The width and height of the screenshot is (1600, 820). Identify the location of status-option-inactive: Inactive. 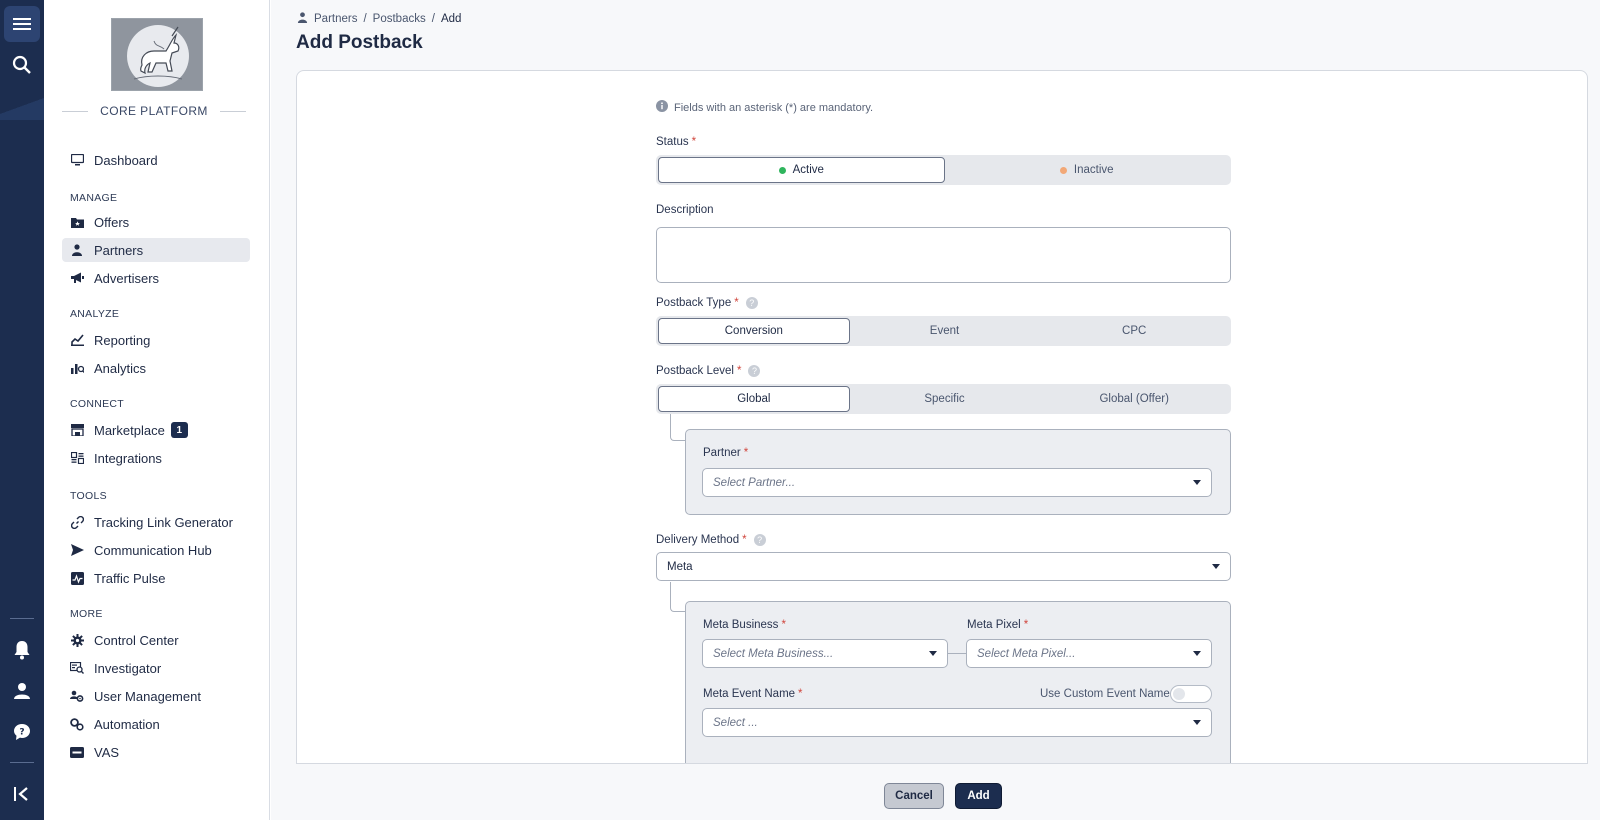
(1087, 170).